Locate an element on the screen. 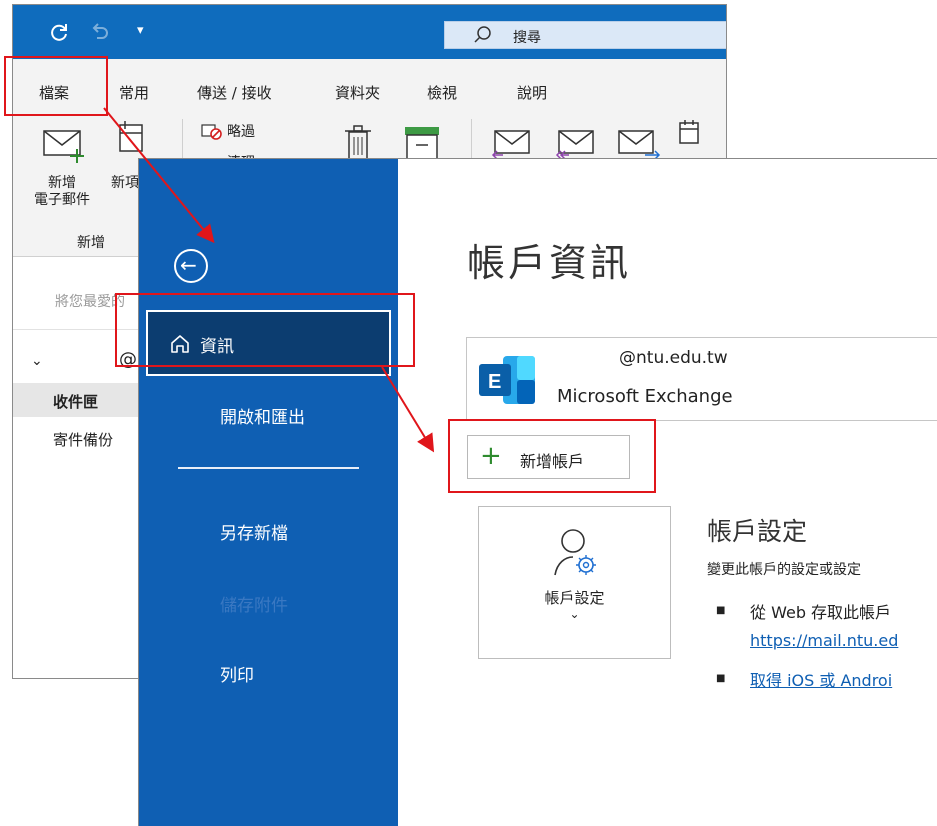  tab-send-receive: 傳送 / 接收 is located at coordinates (234, 92).